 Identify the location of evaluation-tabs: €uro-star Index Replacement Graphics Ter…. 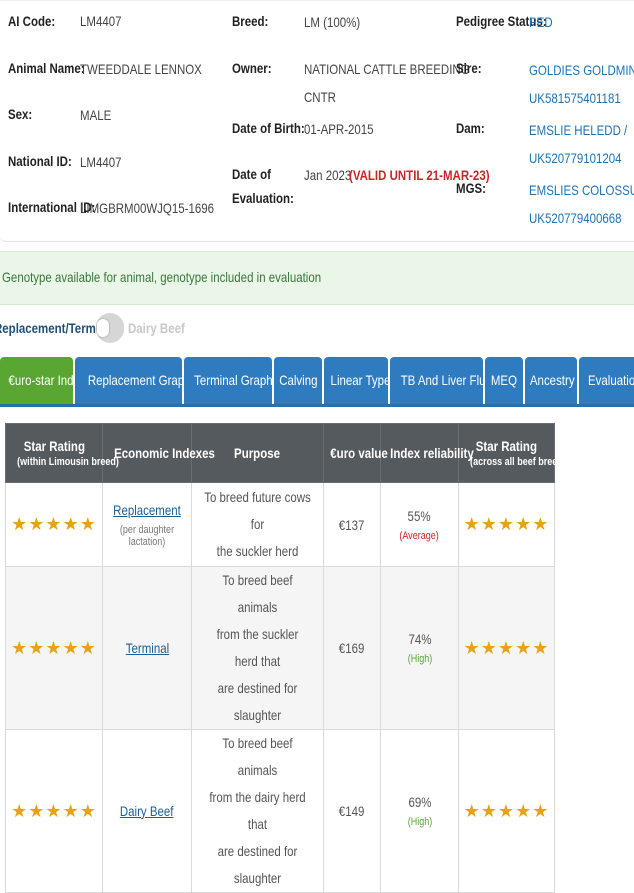
(317, 382).